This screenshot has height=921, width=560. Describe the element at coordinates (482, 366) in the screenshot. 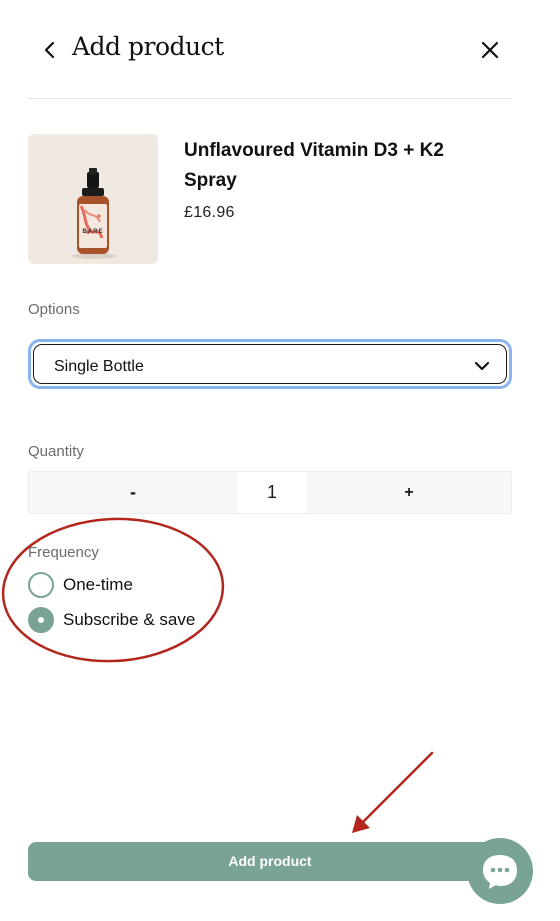

I see `chevron-down-icon` at that location.